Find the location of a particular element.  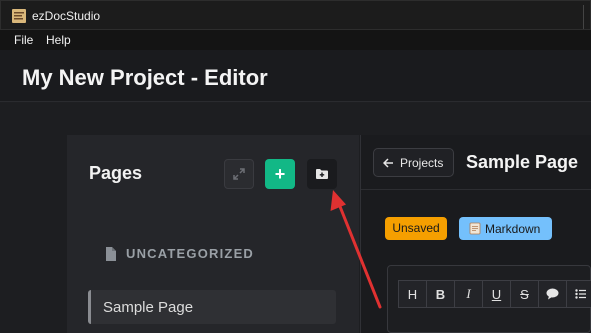

window-edge is located at coordinates (583, 17).